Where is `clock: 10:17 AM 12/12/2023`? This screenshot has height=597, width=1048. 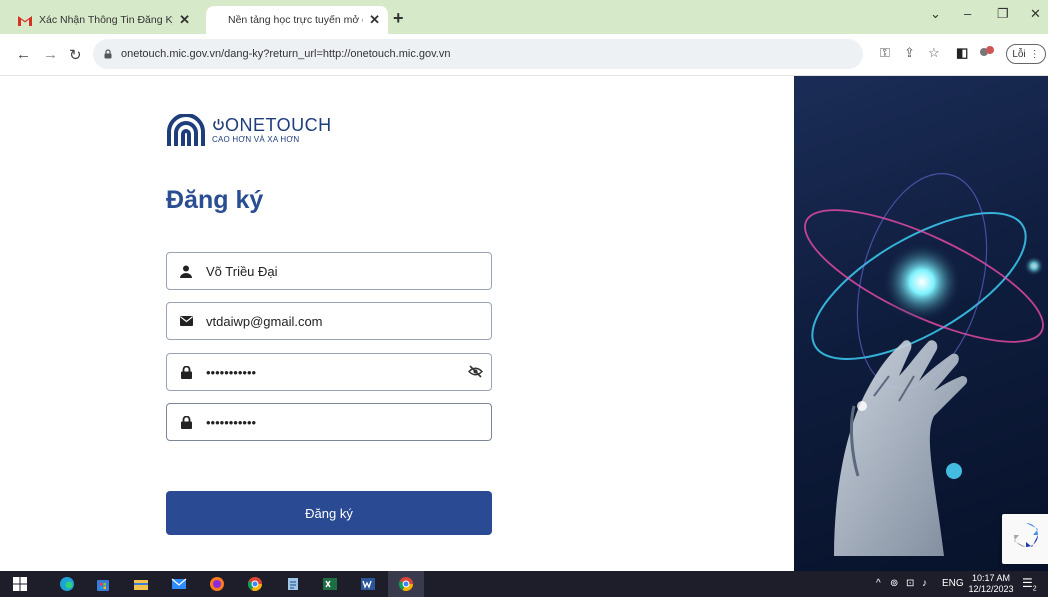 clock: 10:17 AM 12/12/2023 is located at coordinates (991, 584).